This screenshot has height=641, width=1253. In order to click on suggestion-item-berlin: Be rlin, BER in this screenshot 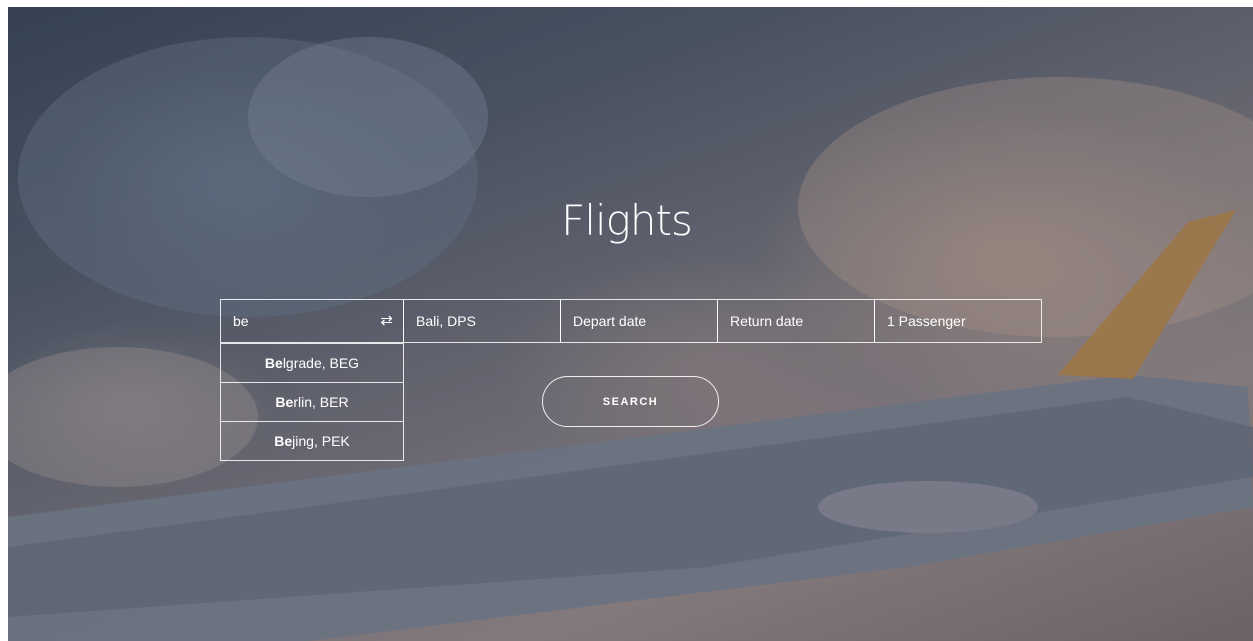, I will do `click(312, 401)`.